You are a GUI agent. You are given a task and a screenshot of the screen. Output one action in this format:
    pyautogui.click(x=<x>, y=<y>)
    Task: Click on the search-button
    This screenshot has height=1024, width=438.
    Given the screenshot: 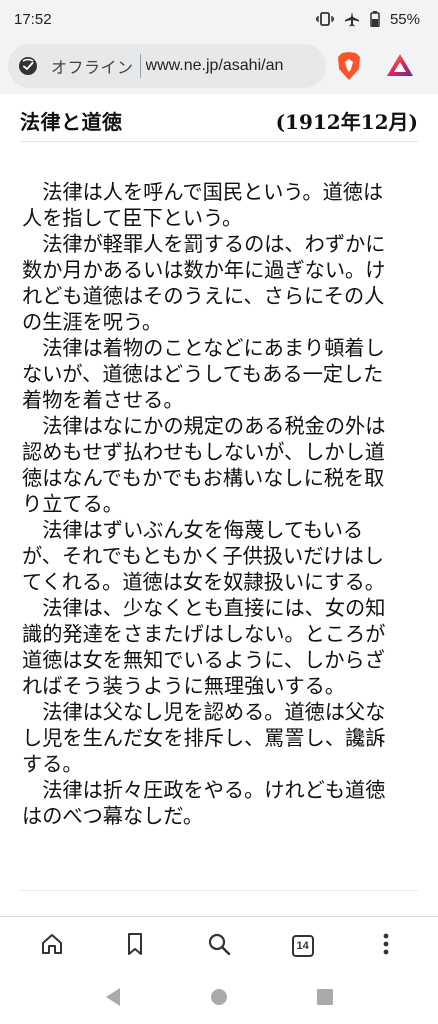 What is the action you would take?
    pyautogui.click(x=219, y=946)
    